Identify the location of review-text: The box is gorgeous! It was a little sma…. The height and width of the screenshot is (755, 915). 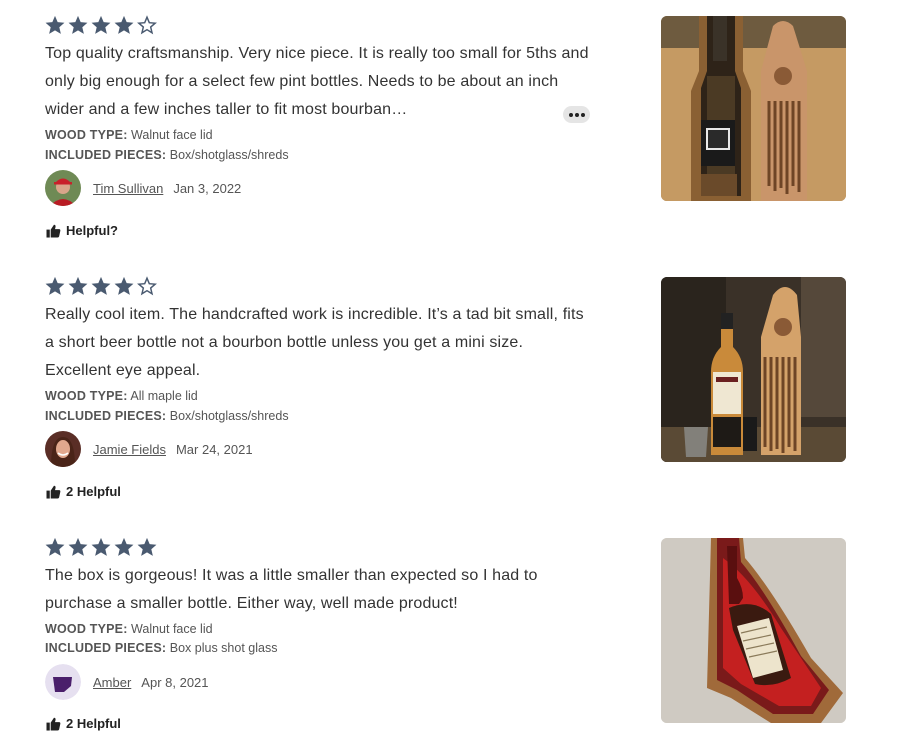
(291, 589).